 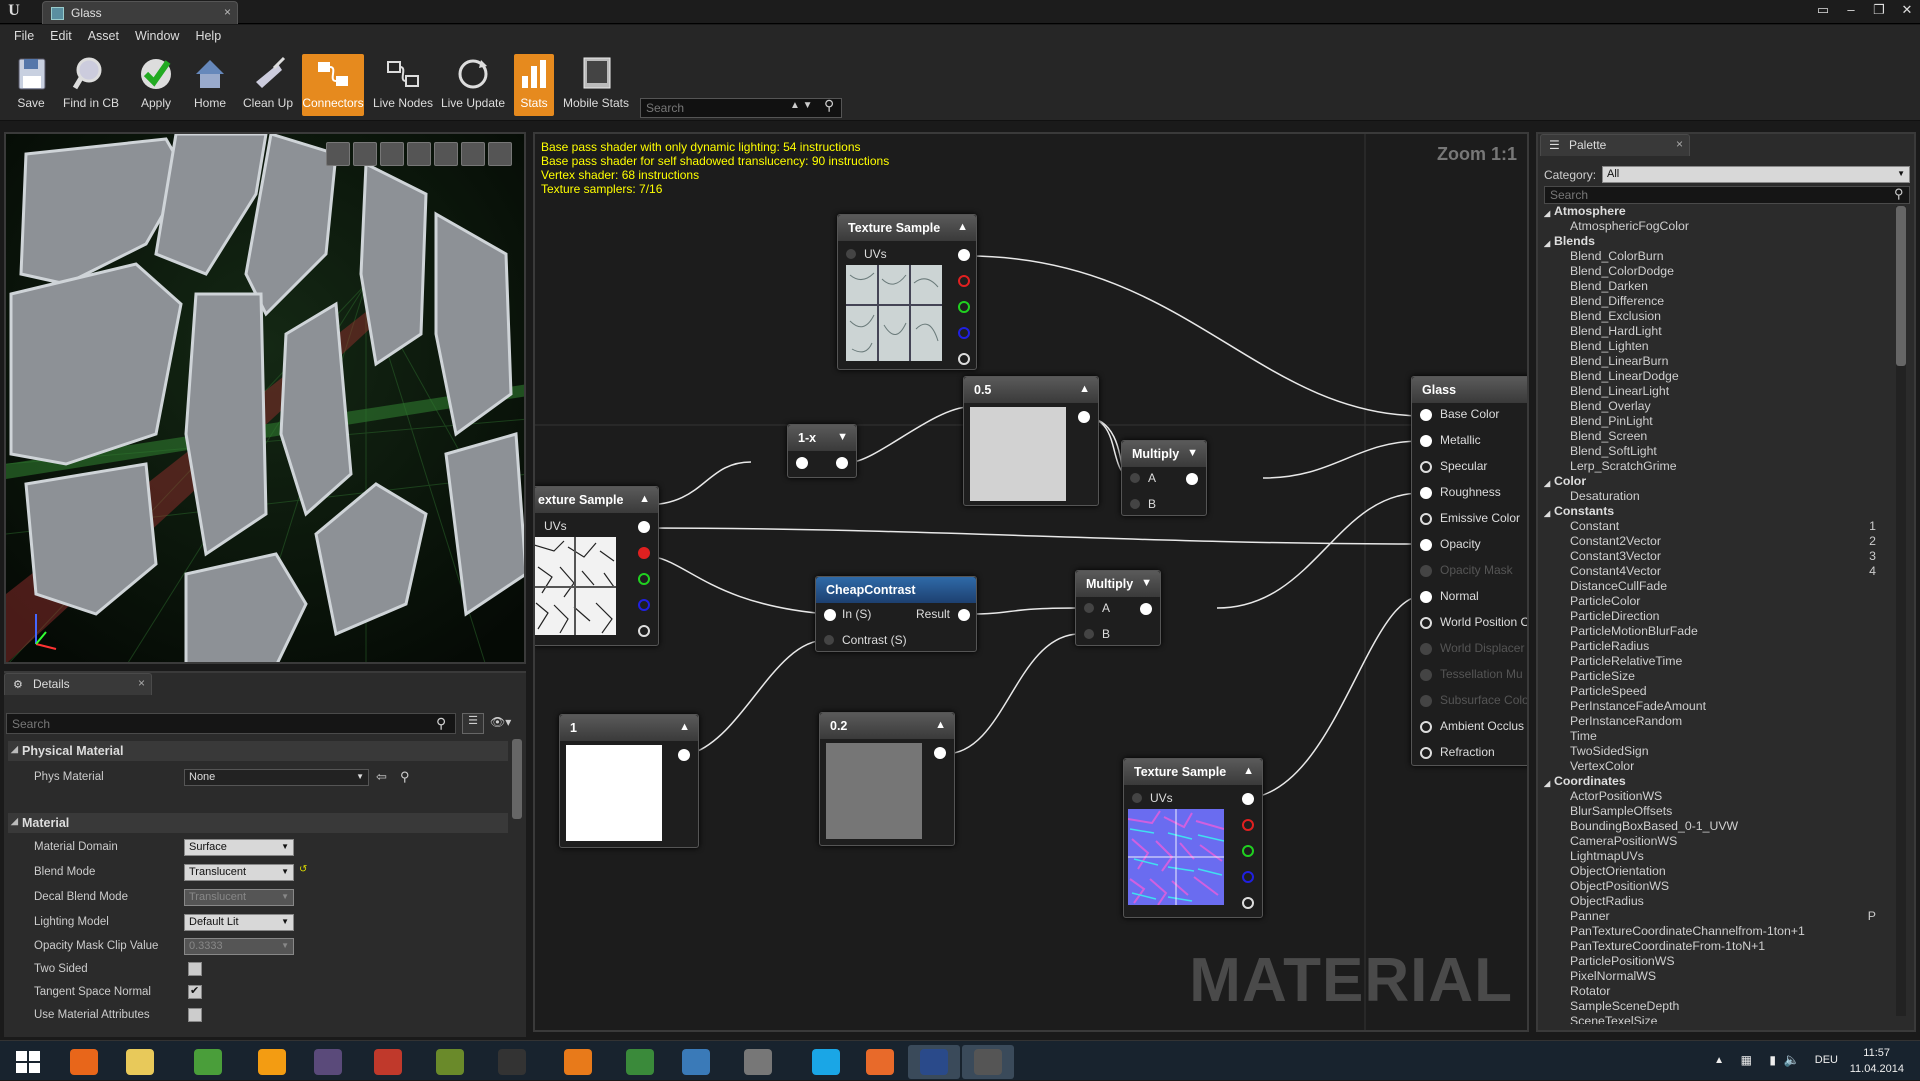 What do you see at coordinates (403, 85) in the screenshot?
I see `live-nodes-button: Live Nodes` at bounding box center [403, 85].